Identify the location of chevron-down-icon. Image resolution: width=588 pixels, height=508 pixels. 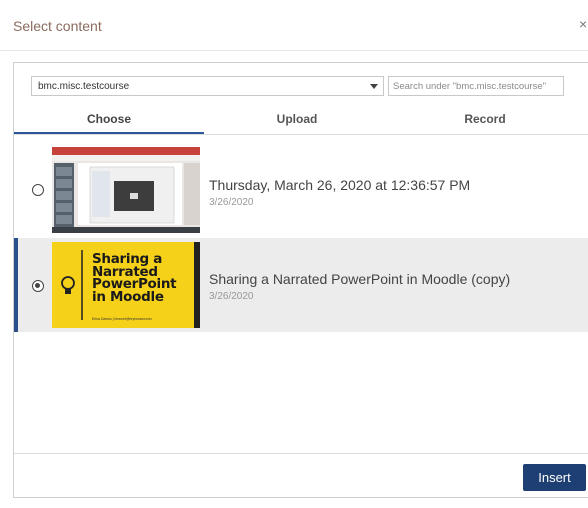
(374, 86).